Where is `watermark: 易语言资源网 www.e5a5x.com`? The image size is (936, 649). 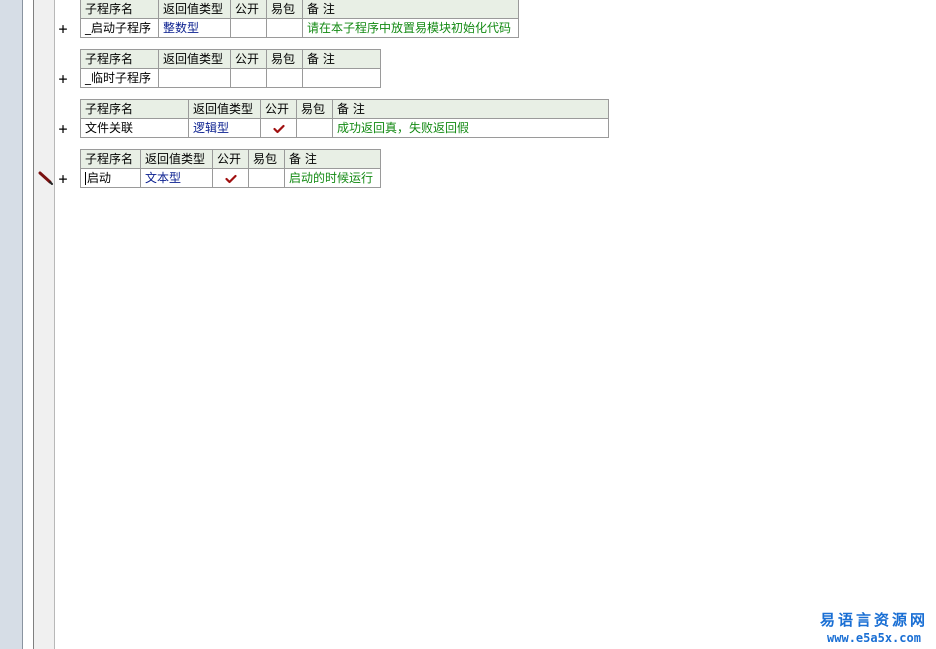 watermark: 易语言资源网 www.e5a5x.com is located at coordinates (874, 627).